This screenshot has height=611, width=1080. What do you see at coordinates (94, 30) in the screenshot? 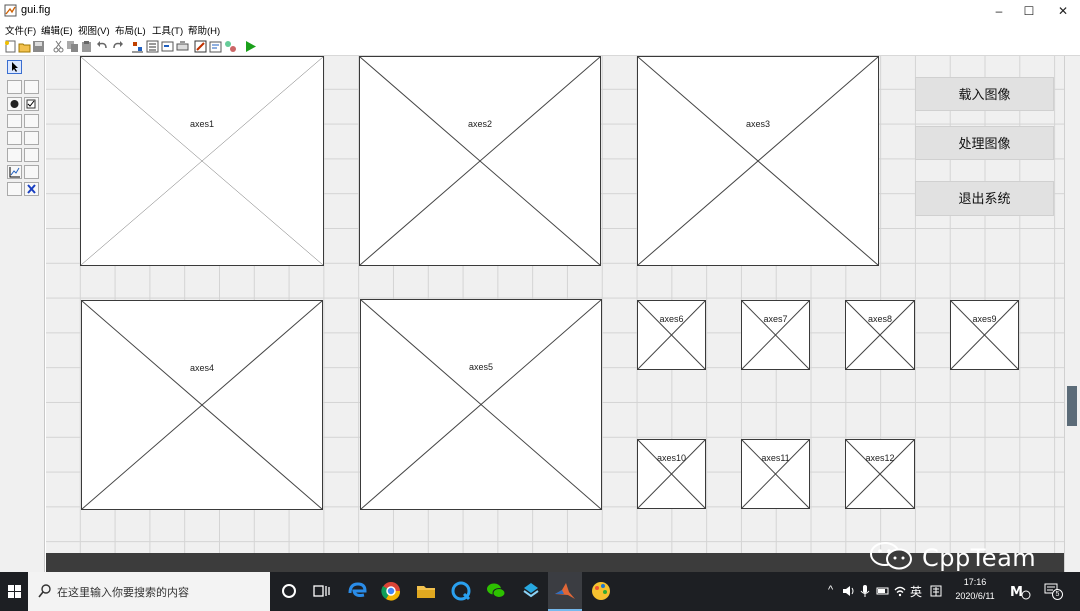
I see `menu-view: 视图(V)` at bounding box center [94, 30].